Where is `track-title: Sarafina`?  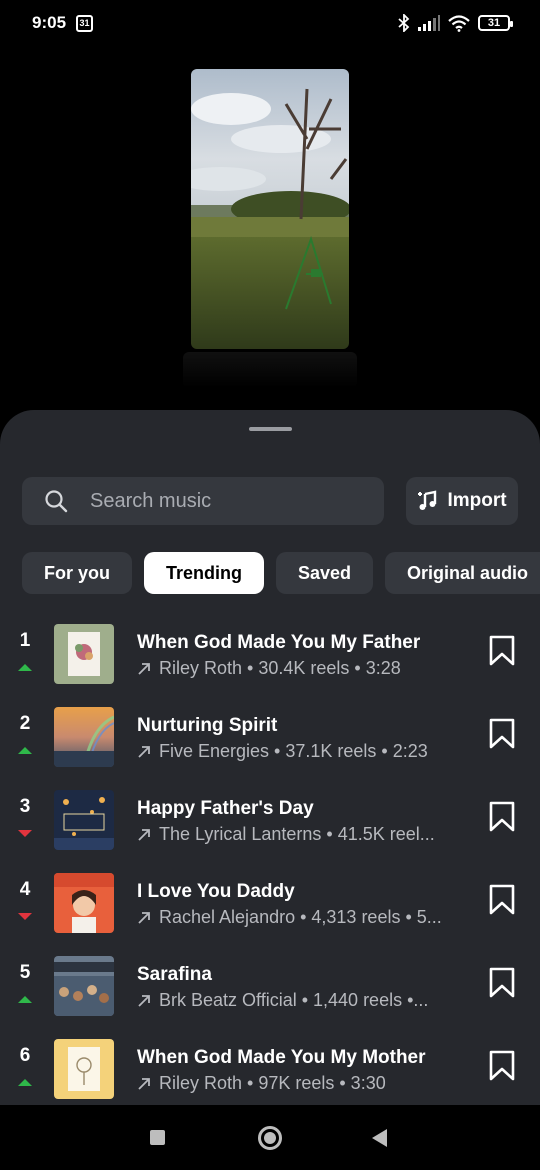 track-title: Sarafina is located at coordinates (174, 974).